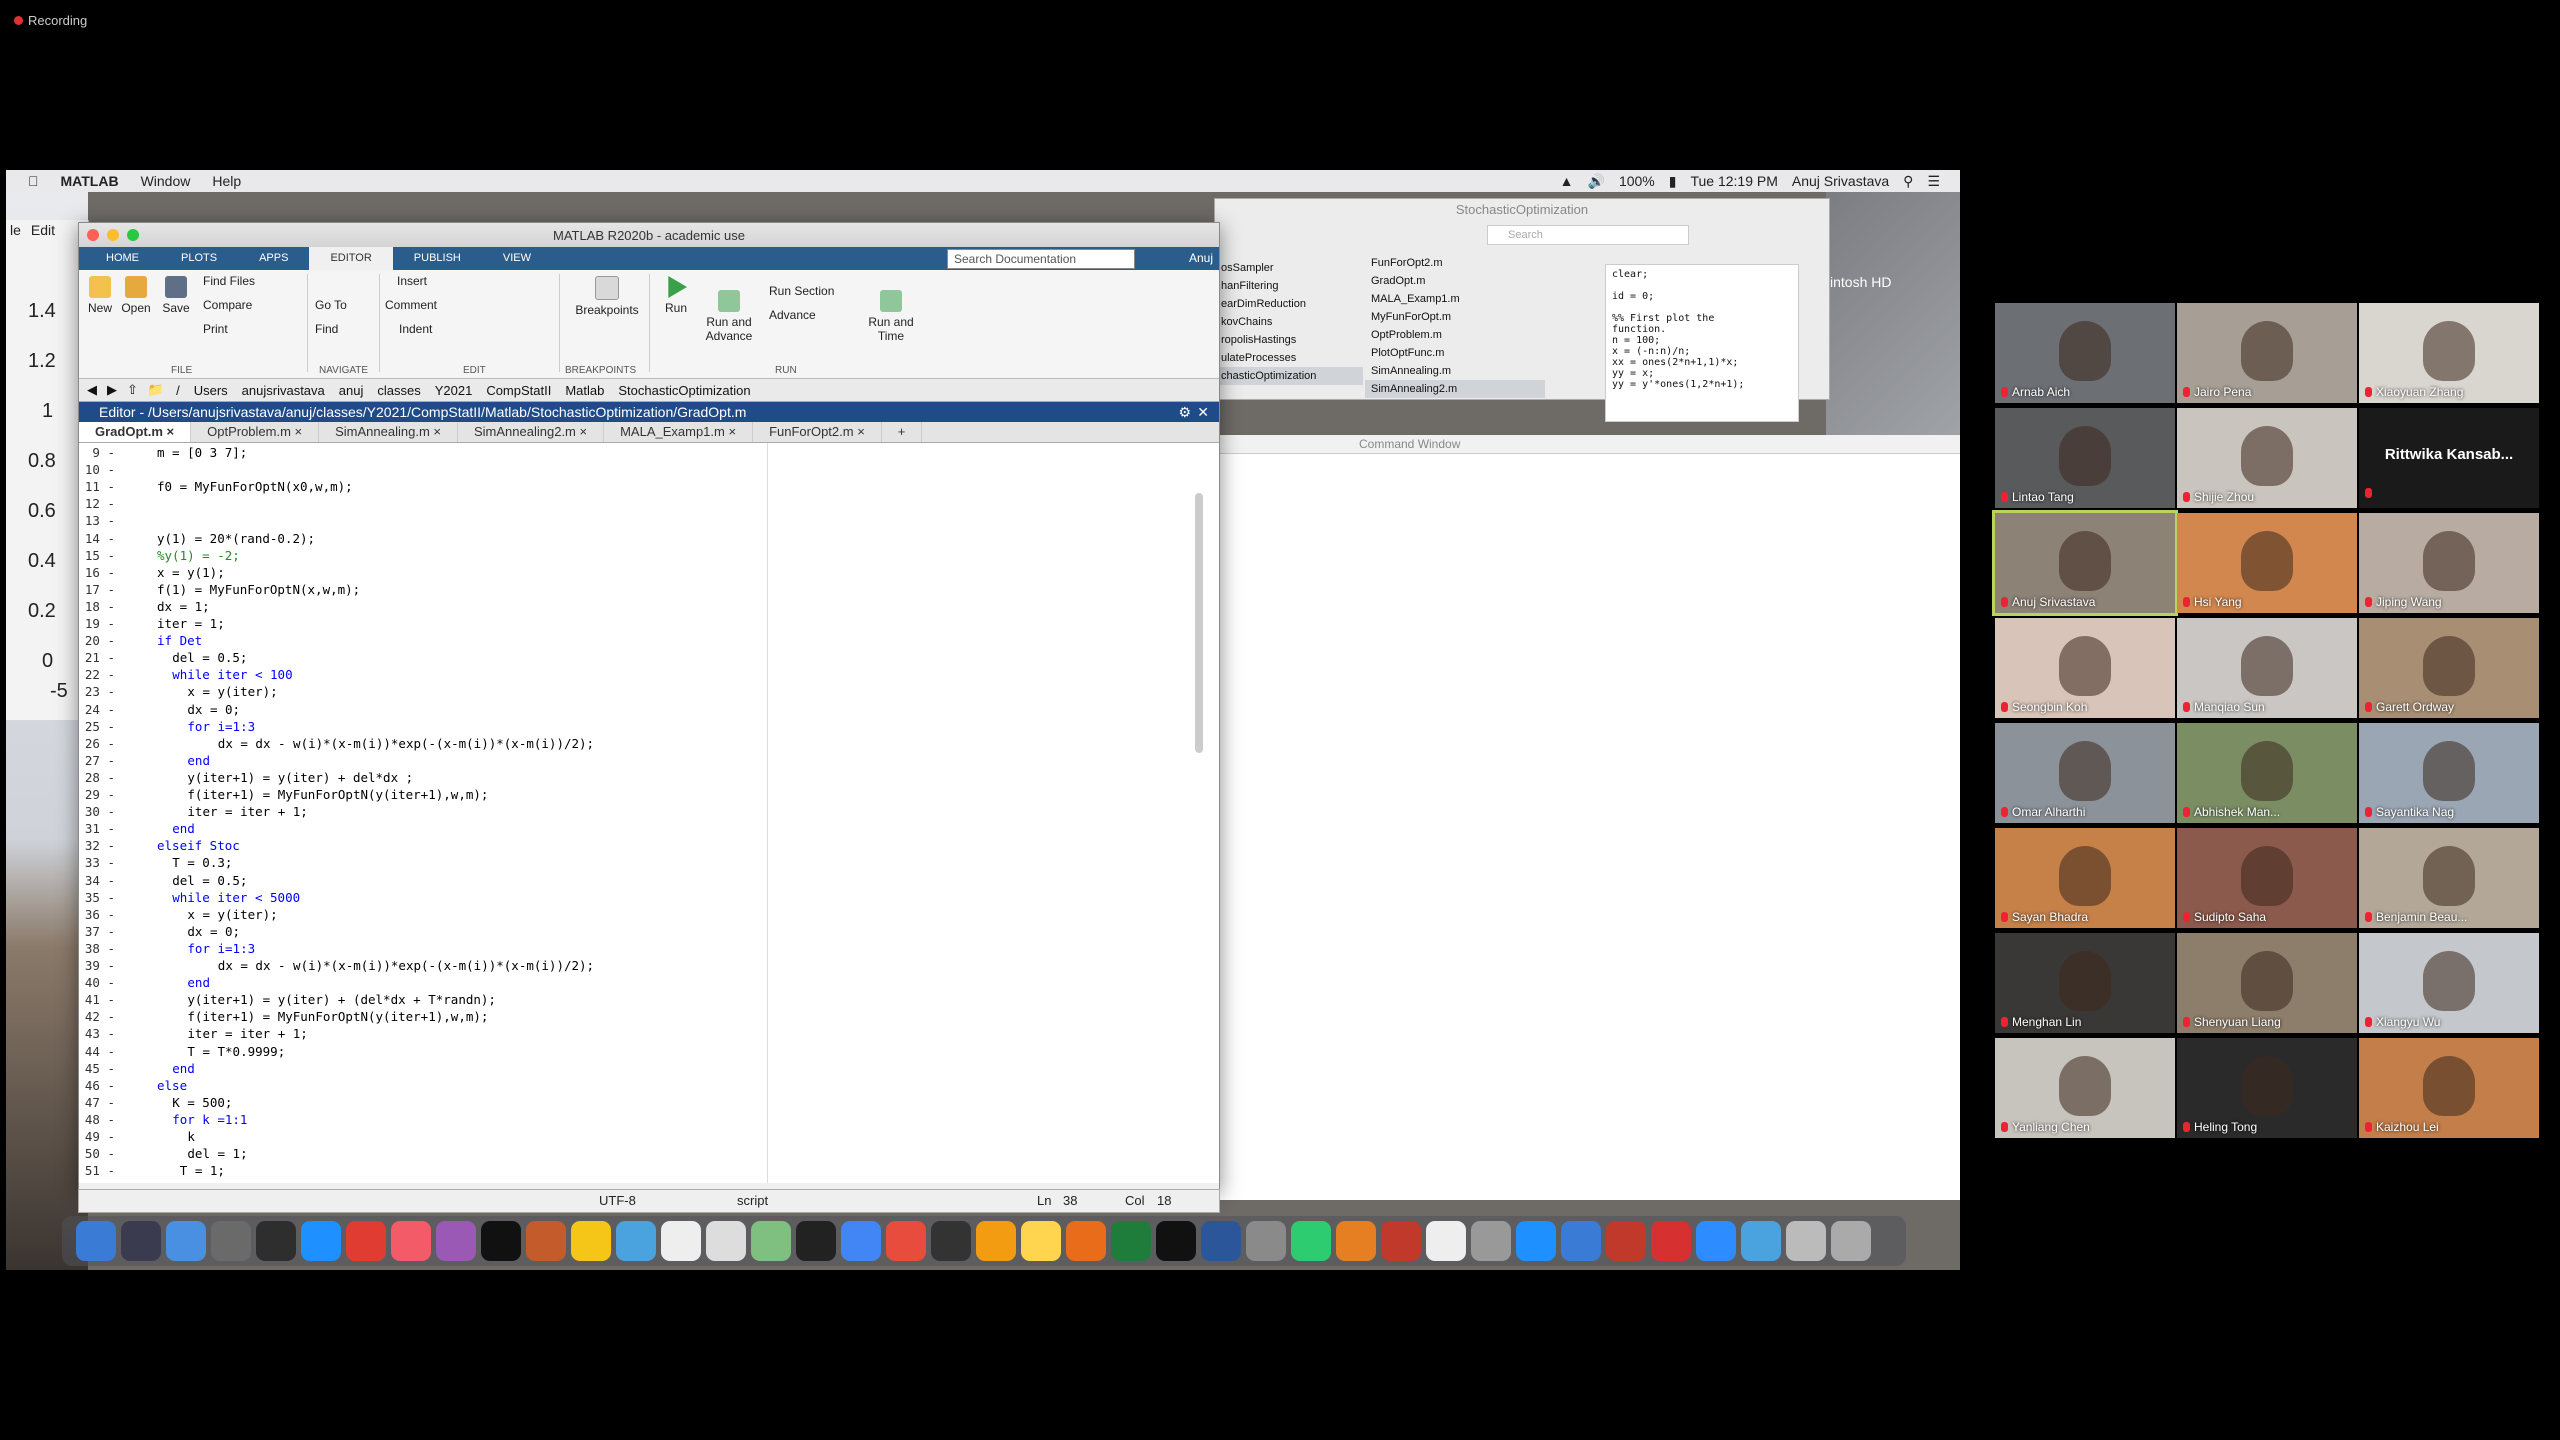  What do you see at coordinates (1455, 317) in the screenshot?
I see `finder-file-item: MyFunForOpt.m` at bounding box center [1455, 317].